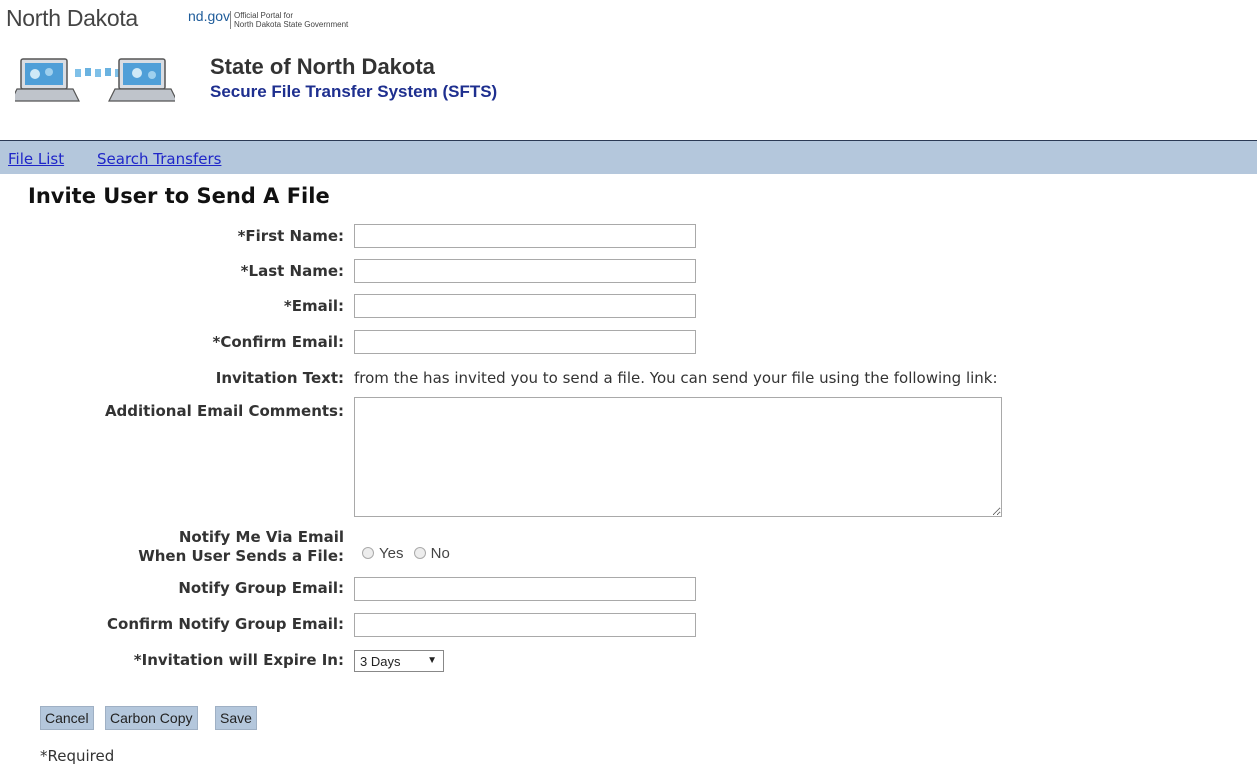 The width and height of the screenshot is (1257, 767). What do you see at coordinates (151, 718) in the screenshot?
I see `carbon-copy-button: Carbon Copy` at bounding box center [151, 718].